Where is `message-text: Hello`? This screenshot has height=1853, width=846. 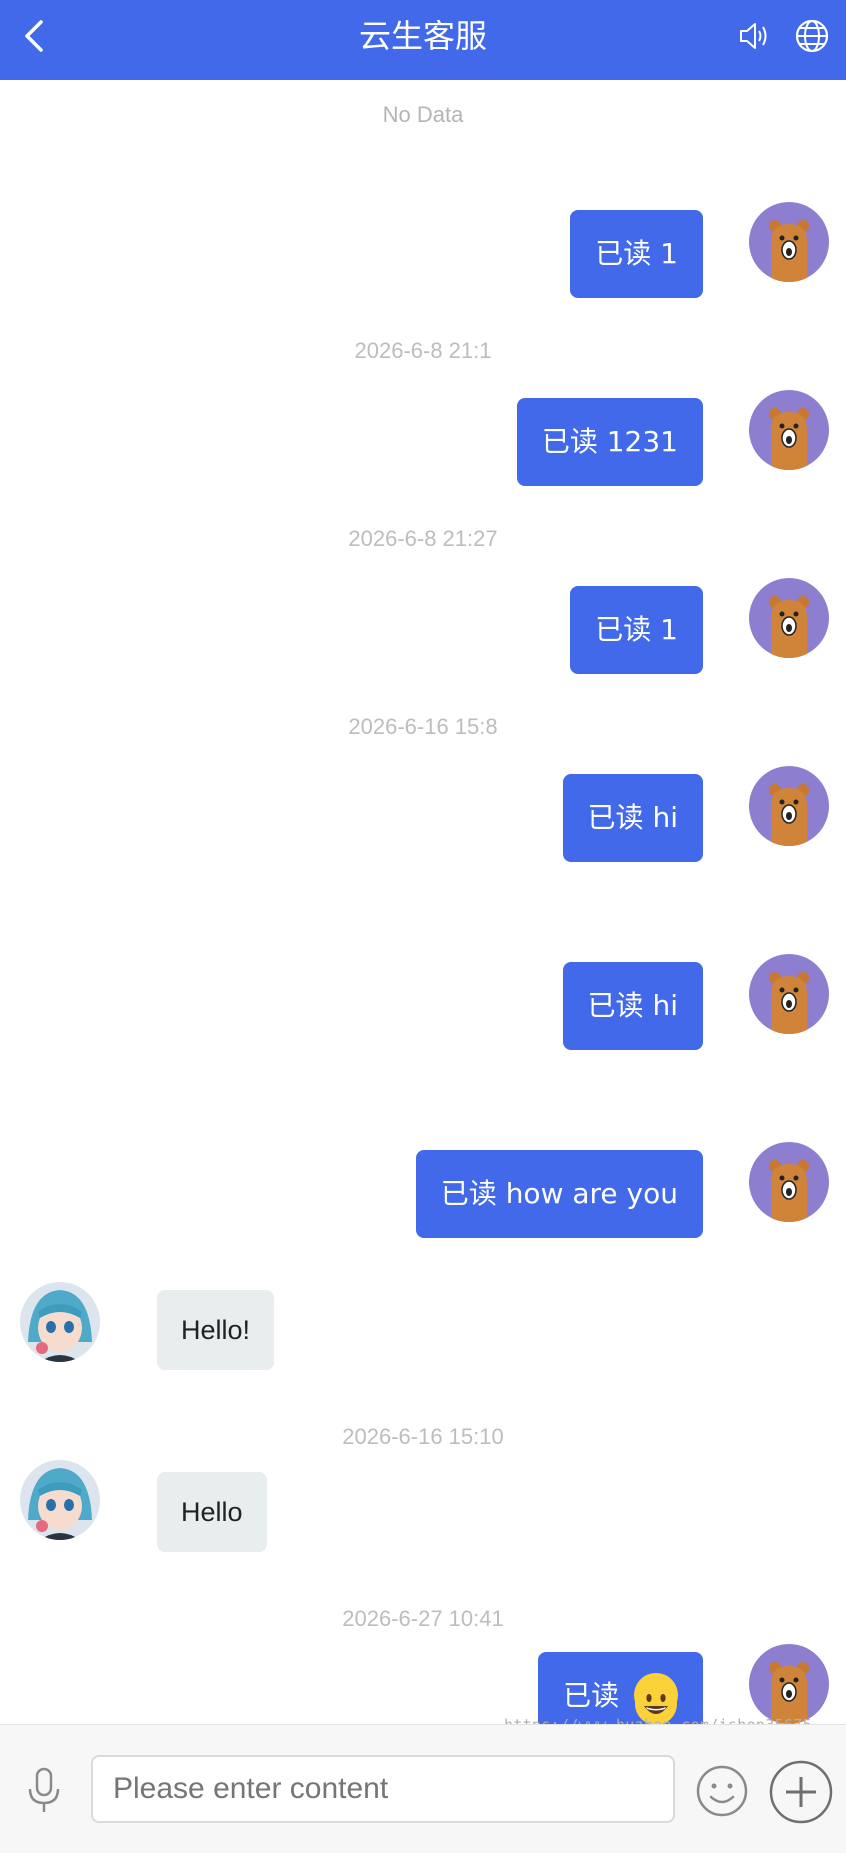
message-text: Hello is located at coordinates (212, 1512).